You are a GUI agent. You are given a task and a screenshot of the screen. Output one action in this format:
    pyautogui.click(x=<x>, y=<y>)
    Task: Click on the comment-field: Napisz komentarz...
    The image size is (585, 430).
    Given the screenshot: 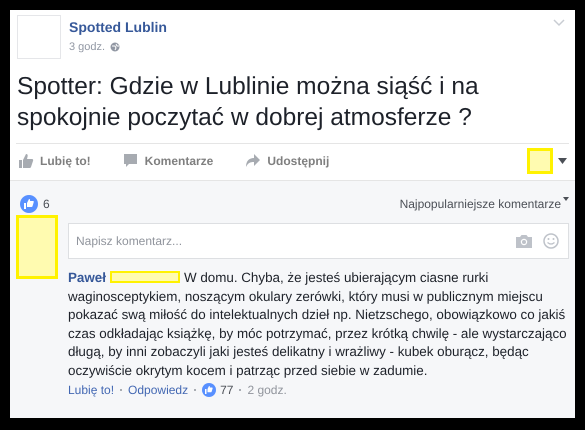 What is the action you would take?
    pyautogui.click(x=318, y=241)
    